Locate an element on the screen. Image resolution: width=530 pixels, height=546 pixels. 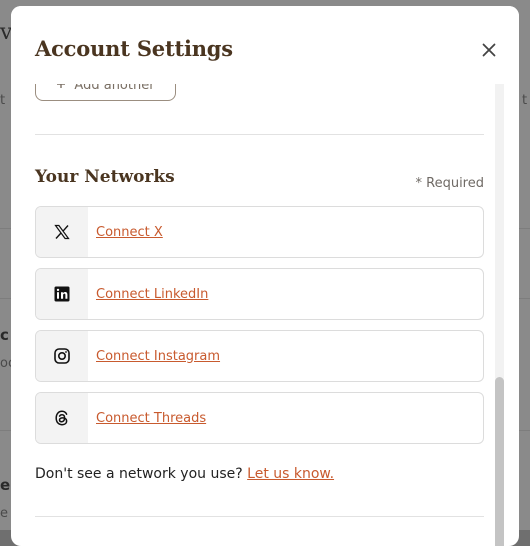
background-fragment: c is located at coordinates (4, 335).